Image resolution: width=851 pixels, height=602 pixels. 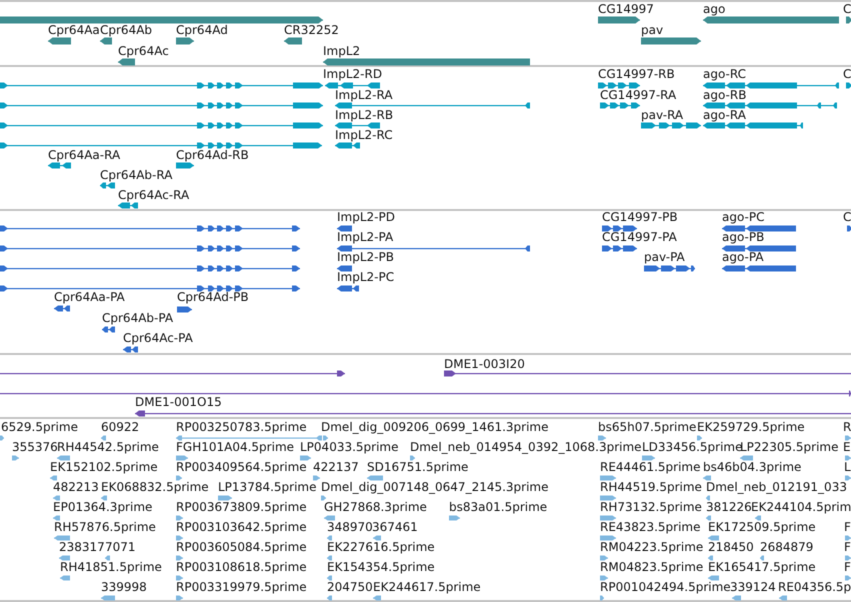 What do you see at coordinates (105, 527) in the screenshot?
I see `feature-label: RH57876.5prime` at bounding box center [105, 527].